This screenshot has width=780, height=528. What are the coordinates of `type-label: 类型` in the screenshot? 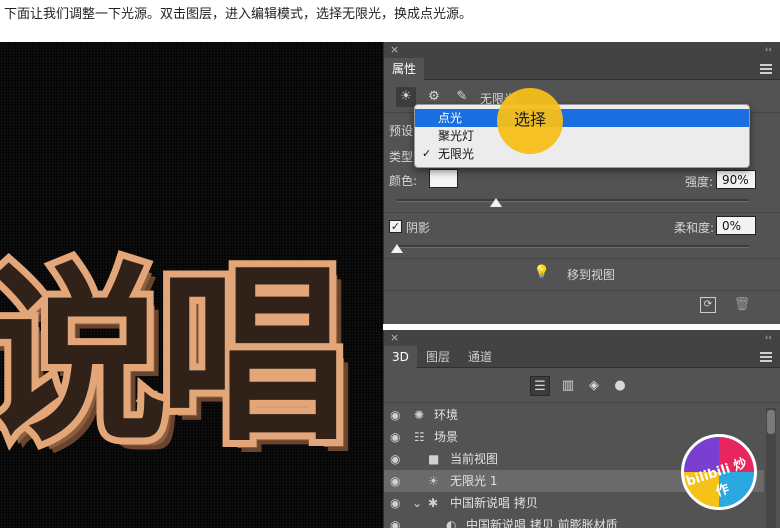 It's located at (401, 157).